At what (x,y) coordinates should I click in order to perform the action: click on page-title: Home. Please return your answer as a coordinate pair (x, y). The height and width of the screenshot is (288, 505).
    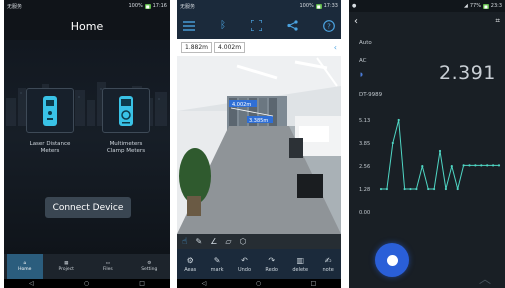
    Looking at the image, I should click on (87, 26).